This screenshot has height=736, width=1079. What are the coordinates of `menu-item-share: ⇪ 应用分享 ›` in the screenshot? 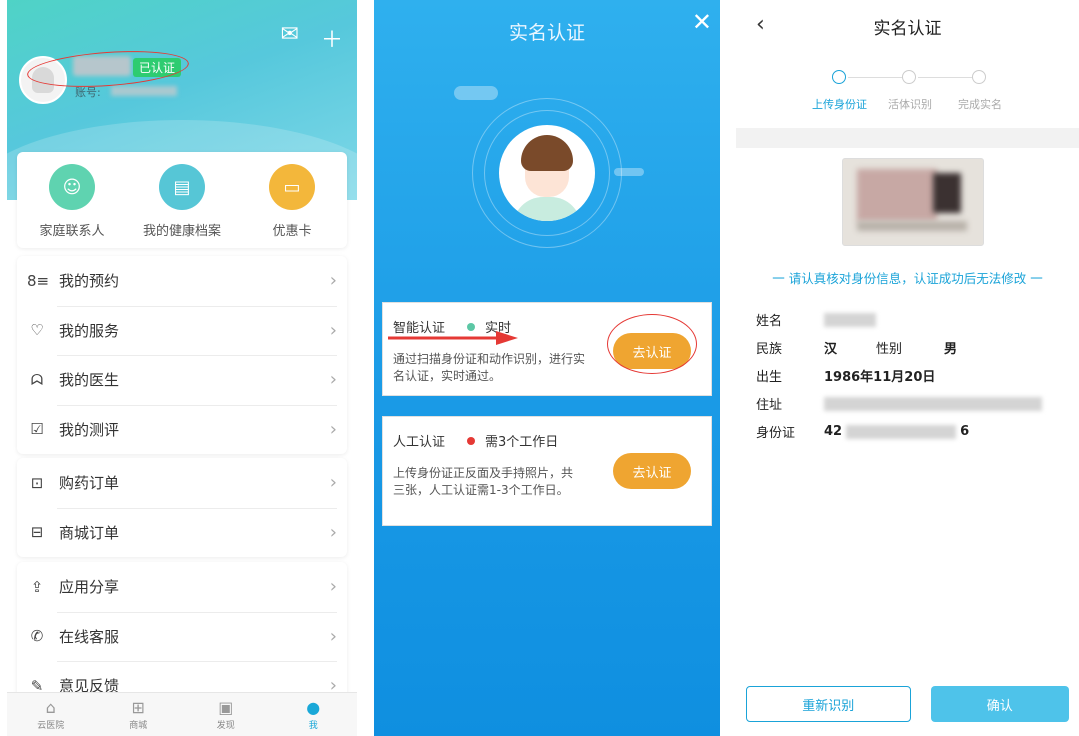 It's located at (182, 587).